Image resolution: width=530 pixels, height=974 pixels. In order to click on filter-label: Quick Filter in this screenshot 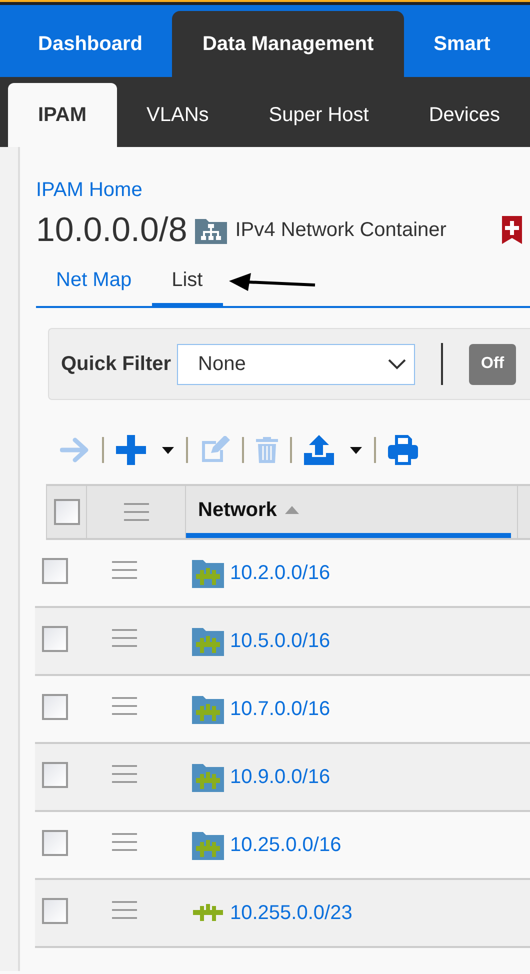, I will do `click(116, 364)`.